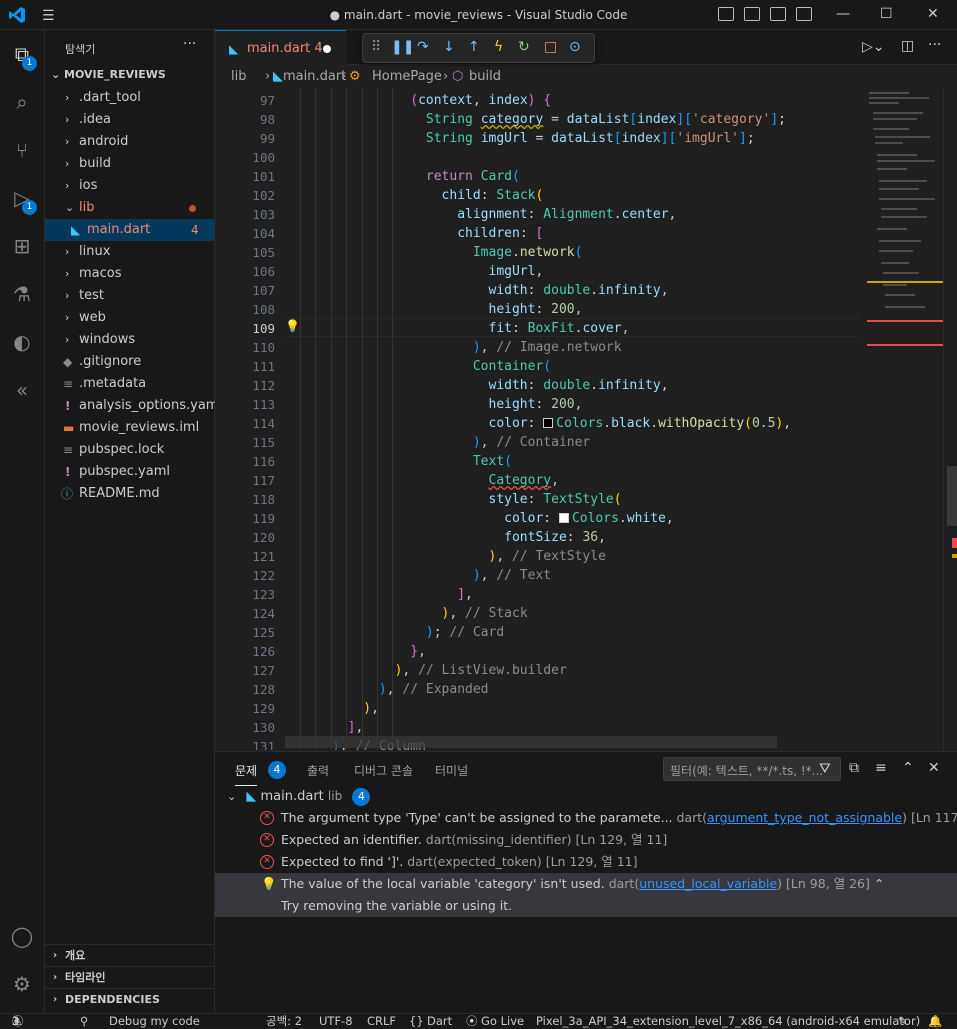 This screenshot has width=957, height=1029. Describe the element at coordinates (263, 404) in the screenshot. I see `line-number: 113` at that location.